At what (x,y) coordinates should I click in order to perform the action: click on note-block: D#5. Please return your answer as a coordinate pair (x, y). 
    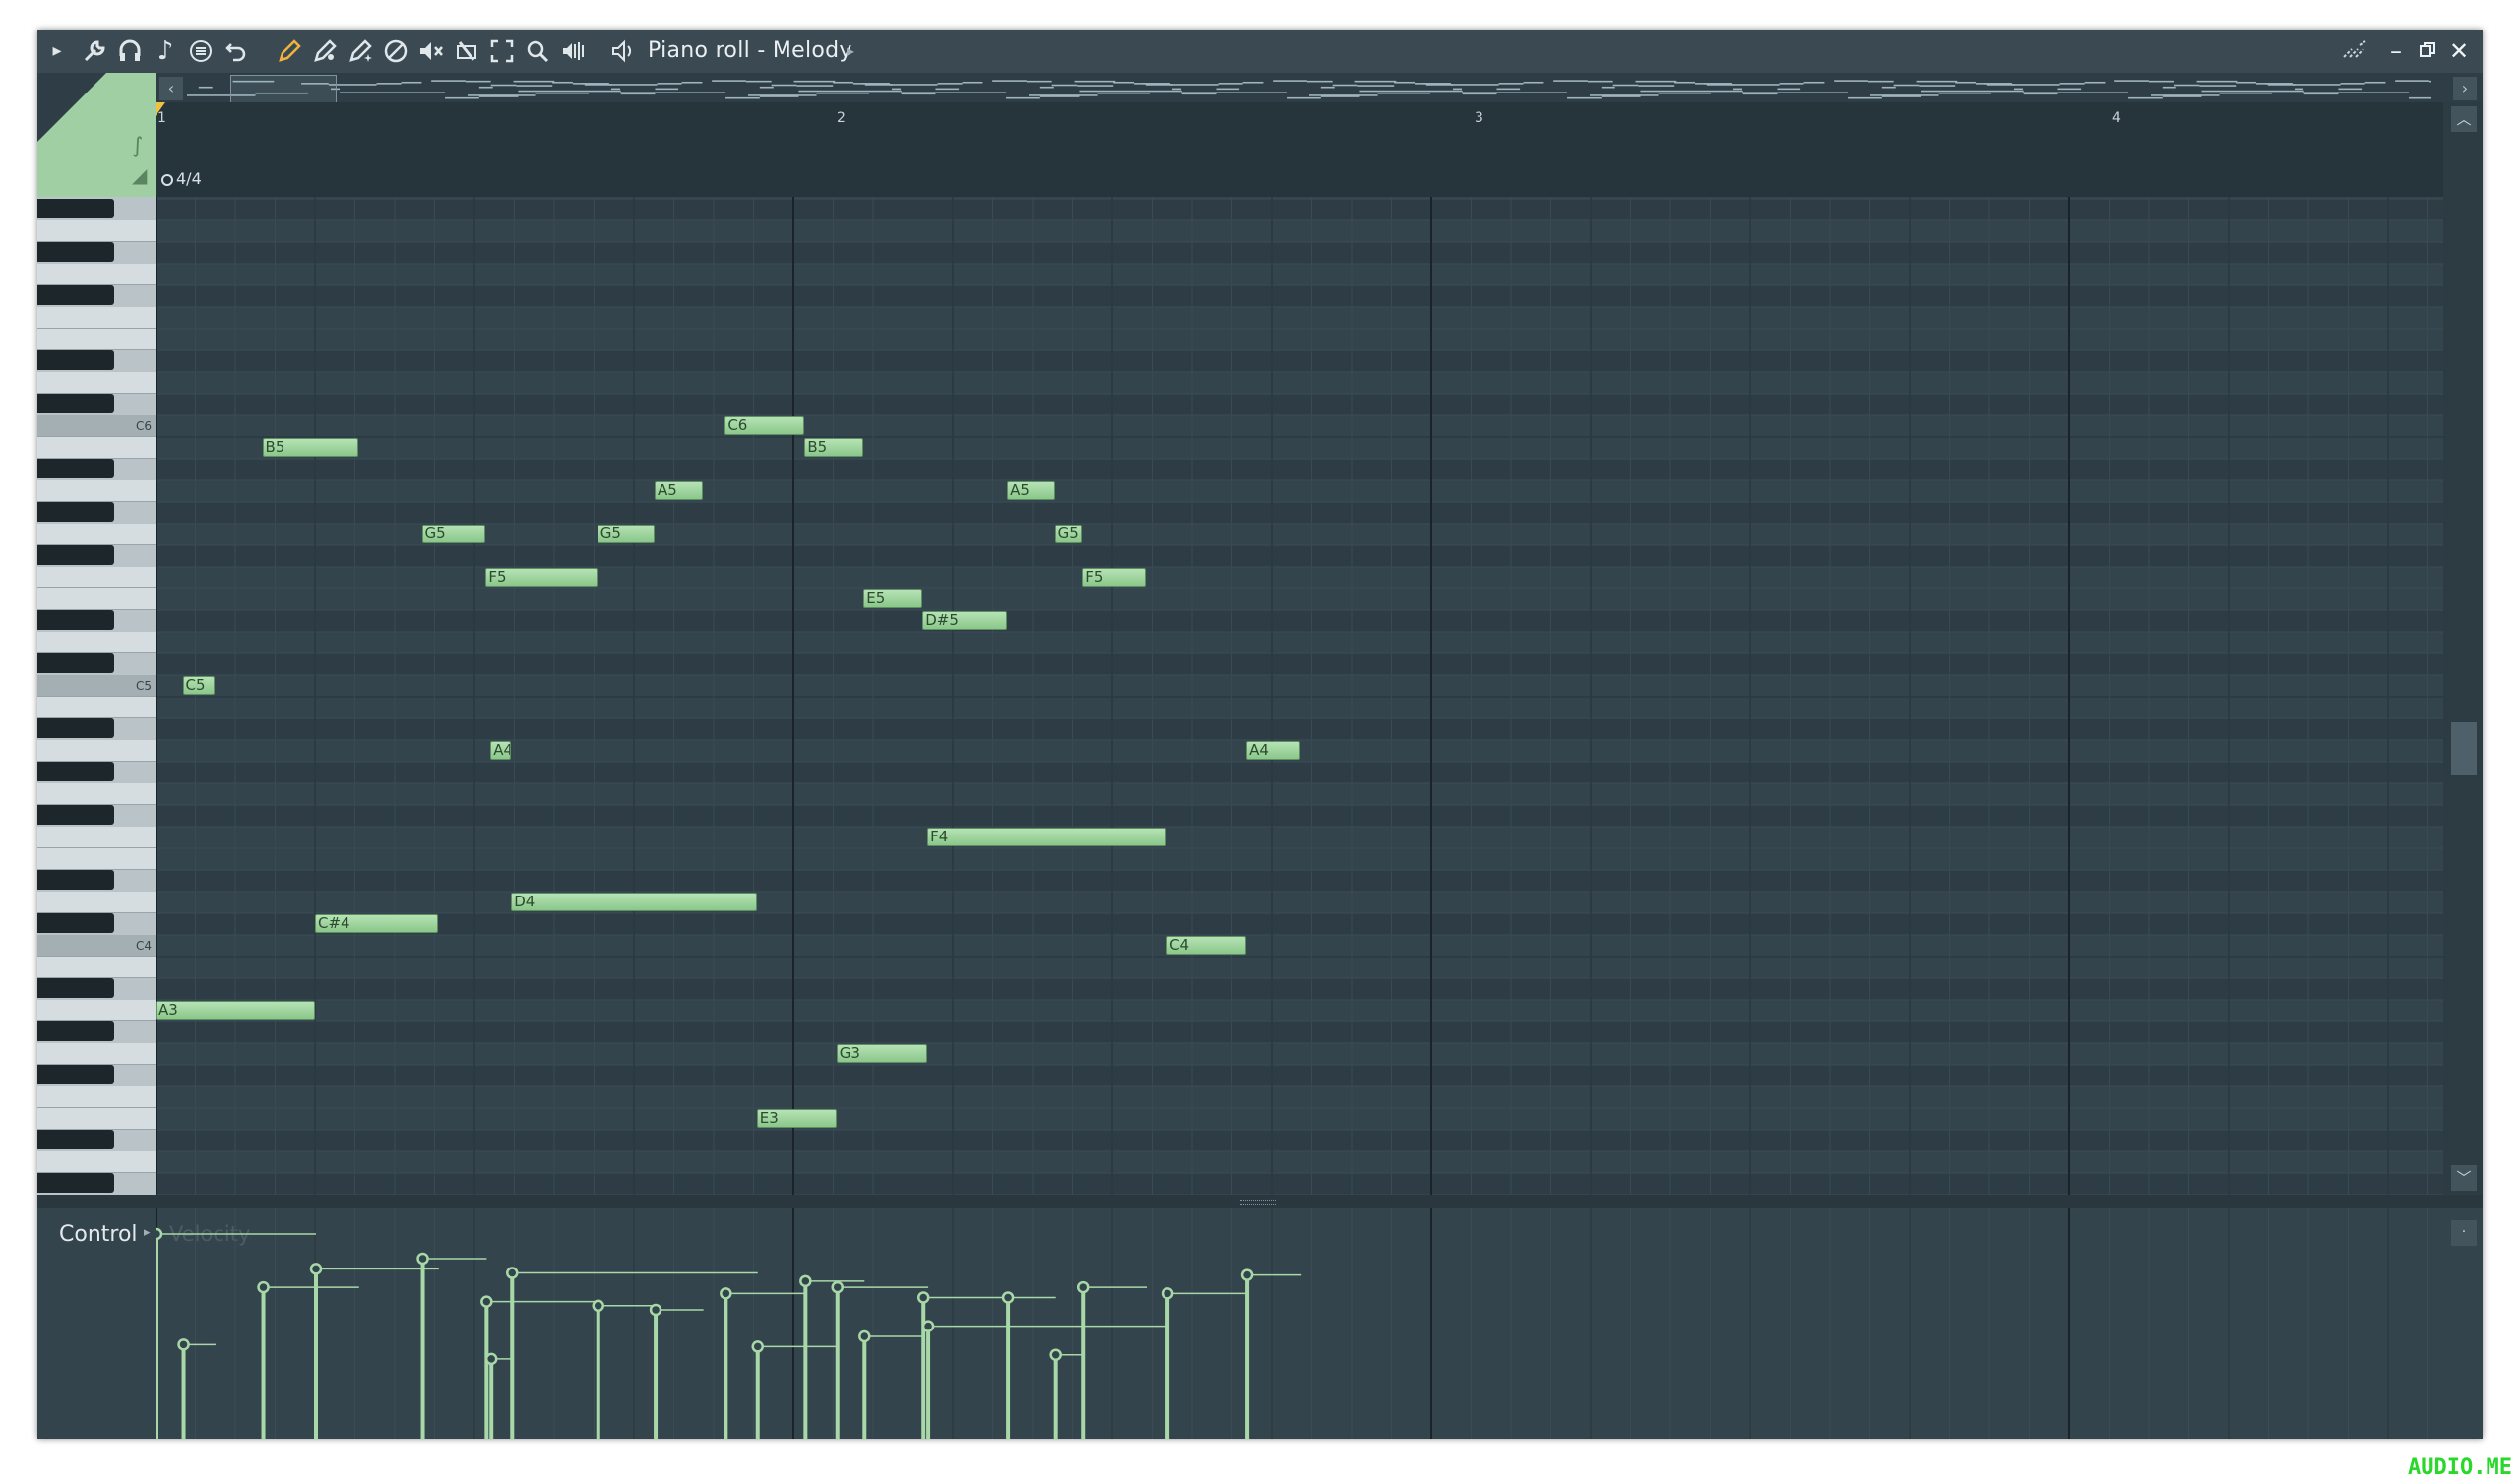
    Looking at the image, I should click on (965, 621).